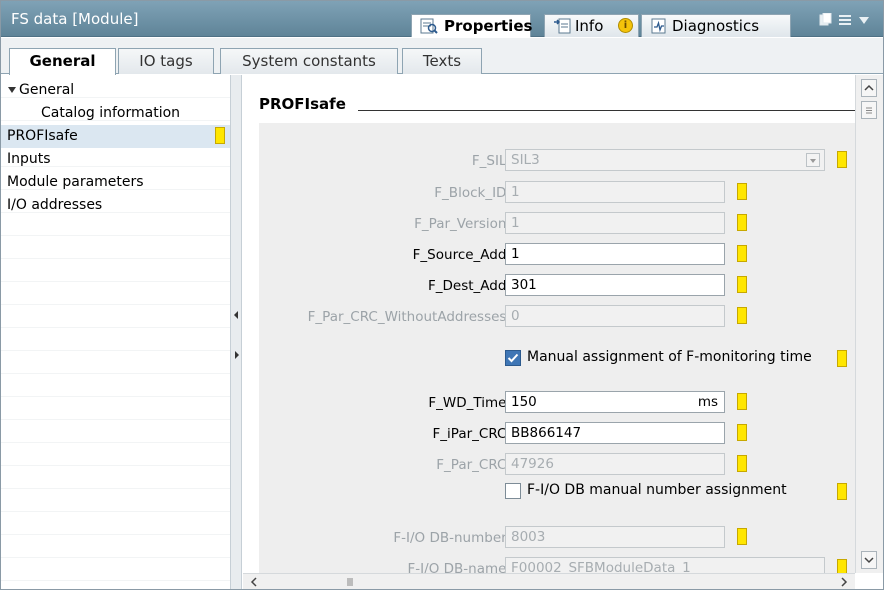  Describe the element at coordinates (42, 136) in the screenshot. I see `tree-item-label: PROFIsafe` at that location.